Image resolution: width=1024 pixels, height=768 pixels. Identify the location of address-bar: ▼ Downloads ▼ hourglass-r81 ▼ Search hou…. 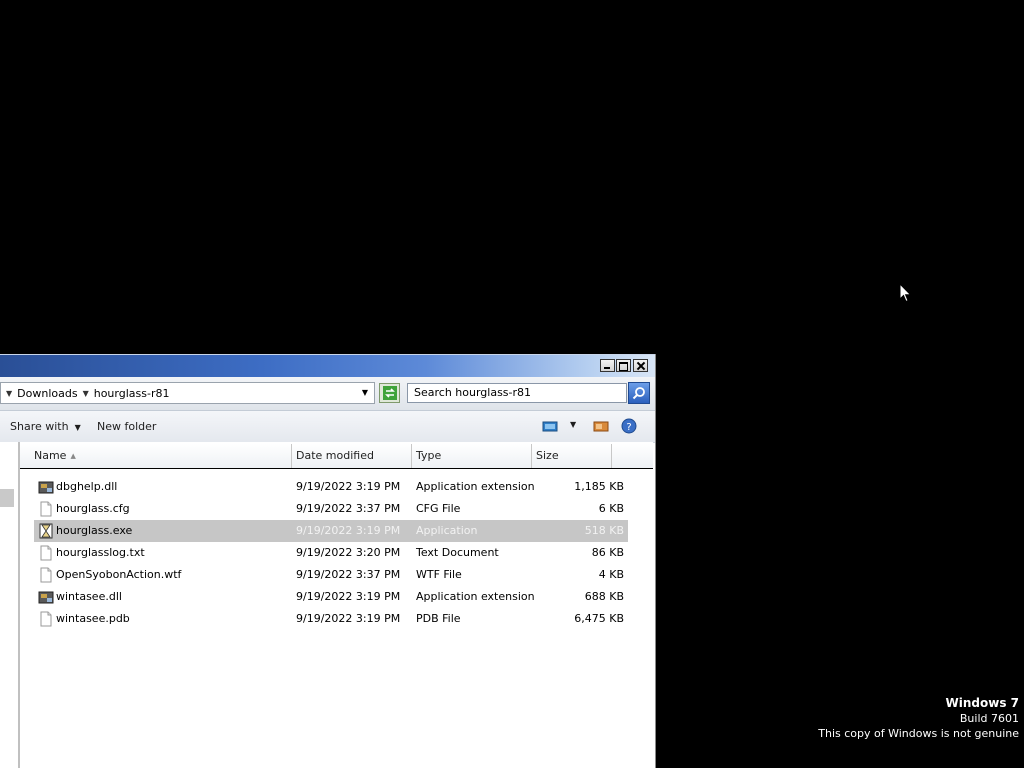
(327, 394).